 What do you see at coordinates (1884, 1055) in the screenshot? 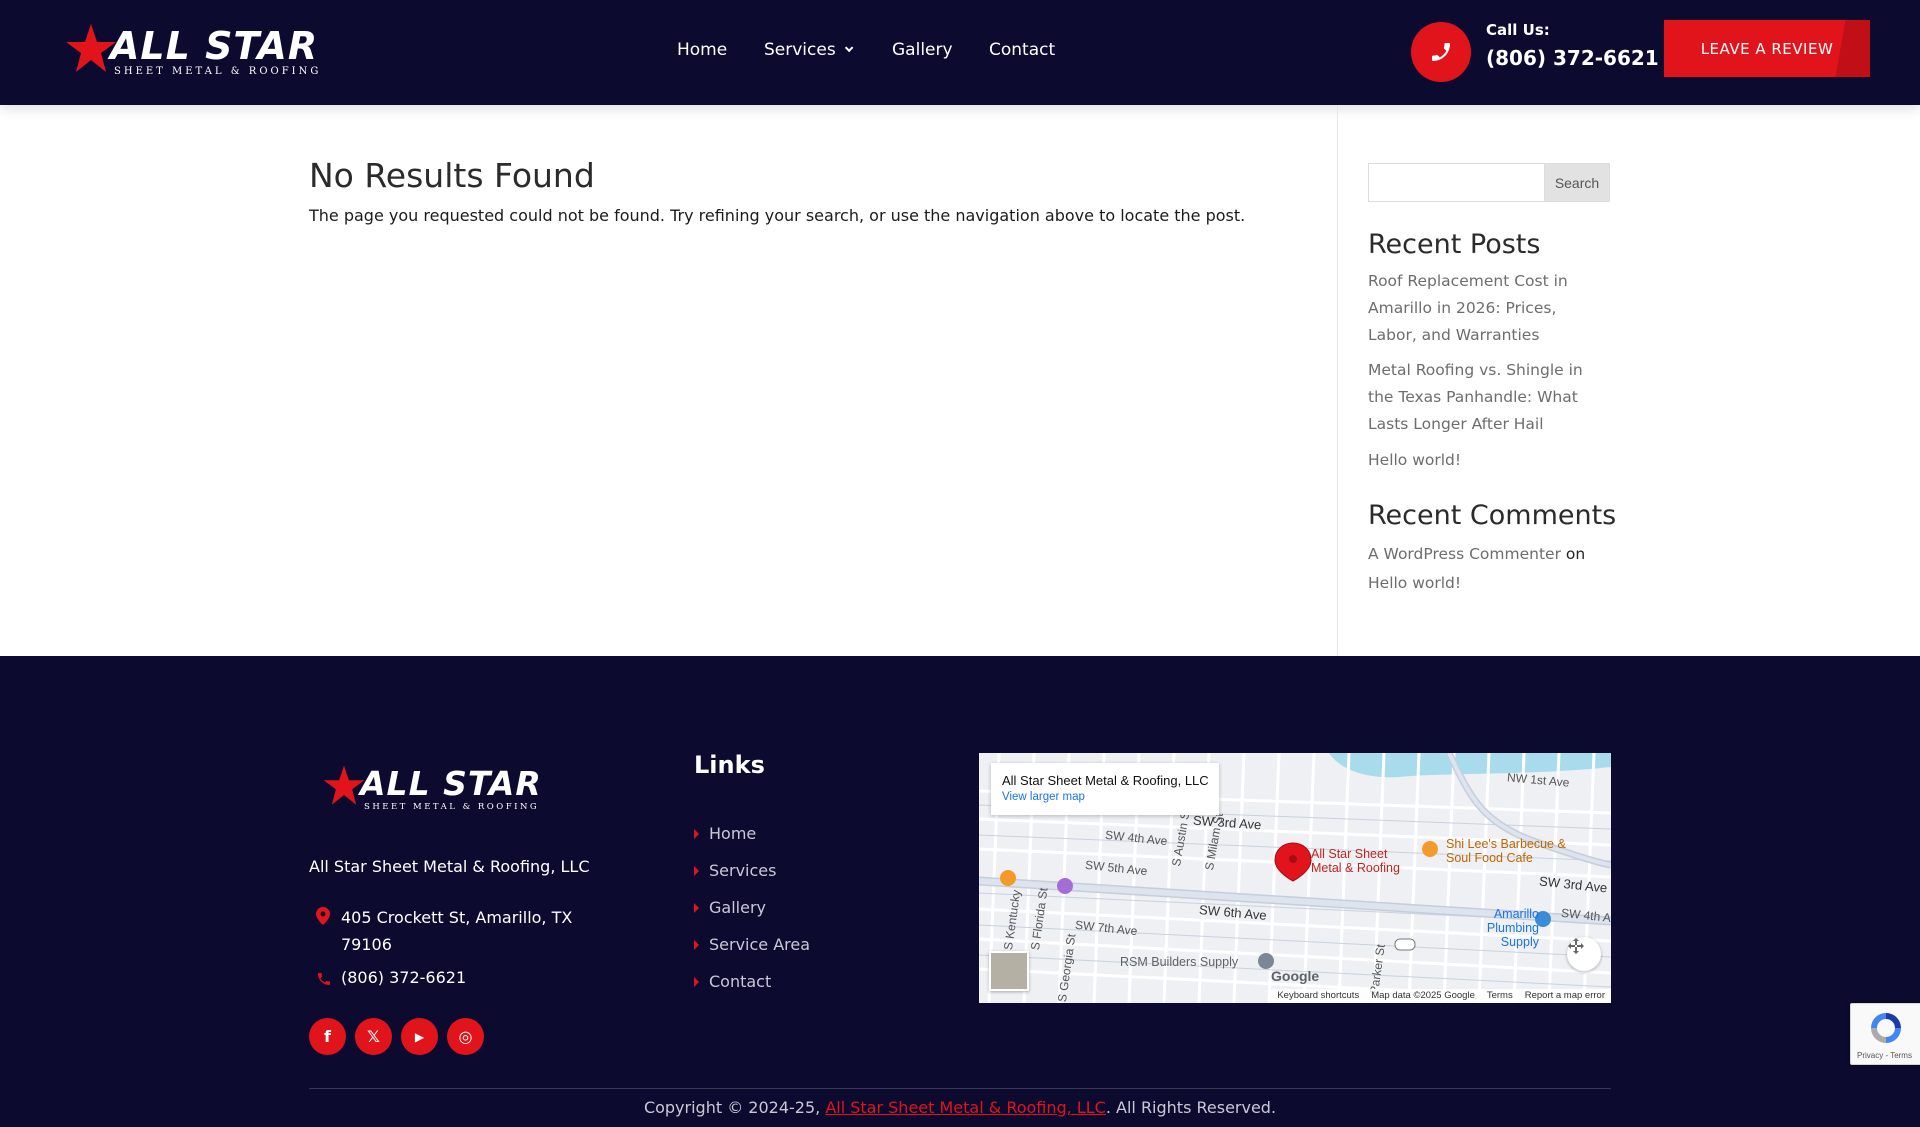
I see `recaptcha-label: Privacy - Terms` at bounding box center [1884, 1055].